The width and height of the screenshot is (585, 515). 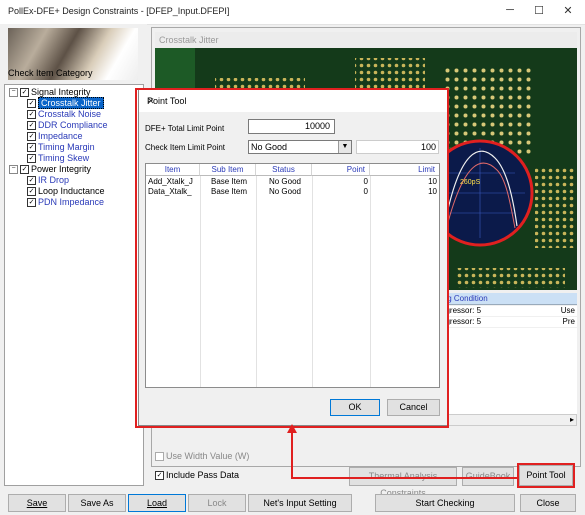 What do you see at coordinates (366, 40) in the screenshot?
I see `viewer-title: Crosstalk Jitter` at bounding box center [366, 40].